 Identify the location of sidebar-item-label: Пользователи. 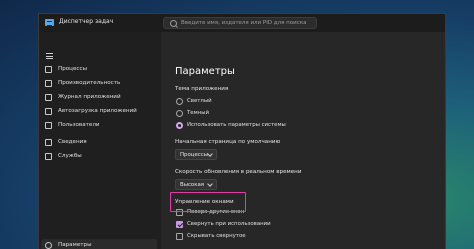
(79, 125).